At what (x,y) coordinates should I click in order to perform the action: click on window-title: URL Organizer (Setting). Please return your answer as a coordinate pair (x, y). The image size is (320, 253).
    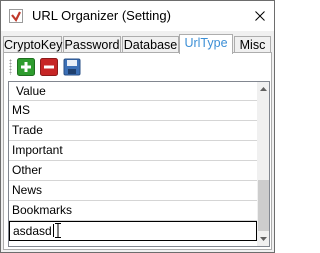
    Looking at the image, I should click on (101, 15).